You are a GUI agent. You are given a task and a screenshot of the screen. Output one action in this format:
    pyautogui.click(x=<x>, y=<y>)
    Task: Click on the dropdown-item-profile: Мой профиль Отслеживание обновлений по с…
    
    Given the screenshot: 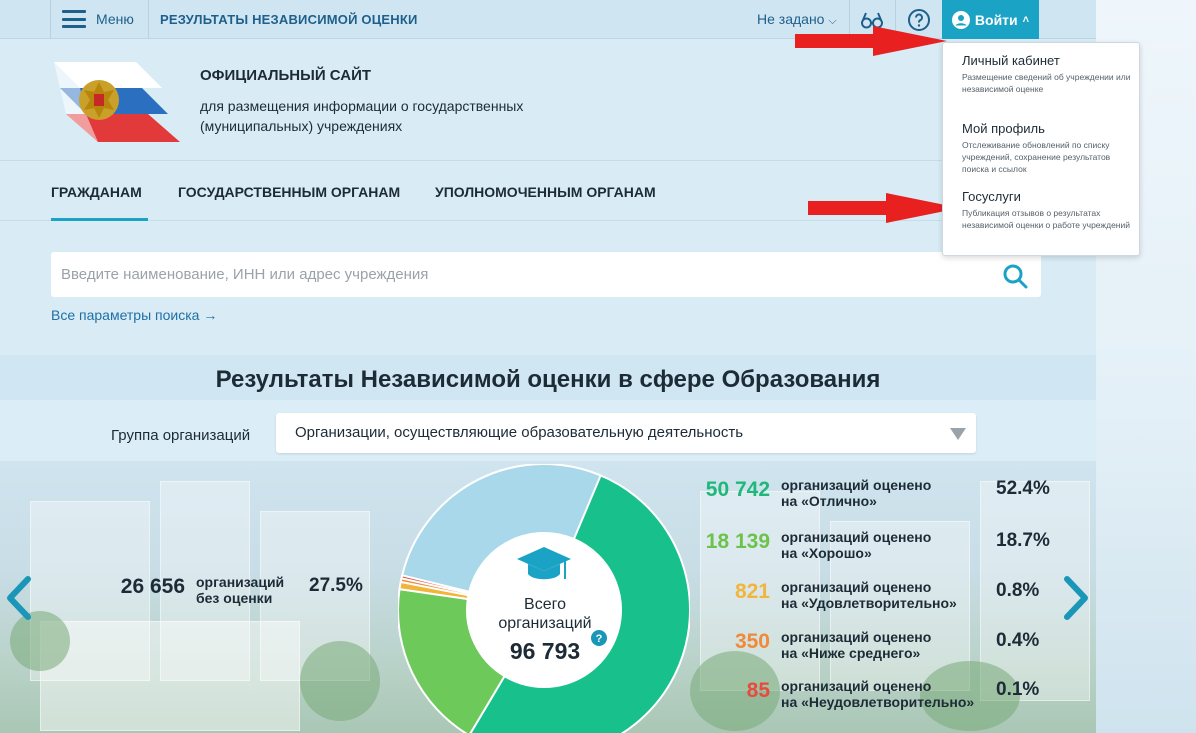 What is the action you would take?
    pyautogui.click(x=1047, y=148)
    